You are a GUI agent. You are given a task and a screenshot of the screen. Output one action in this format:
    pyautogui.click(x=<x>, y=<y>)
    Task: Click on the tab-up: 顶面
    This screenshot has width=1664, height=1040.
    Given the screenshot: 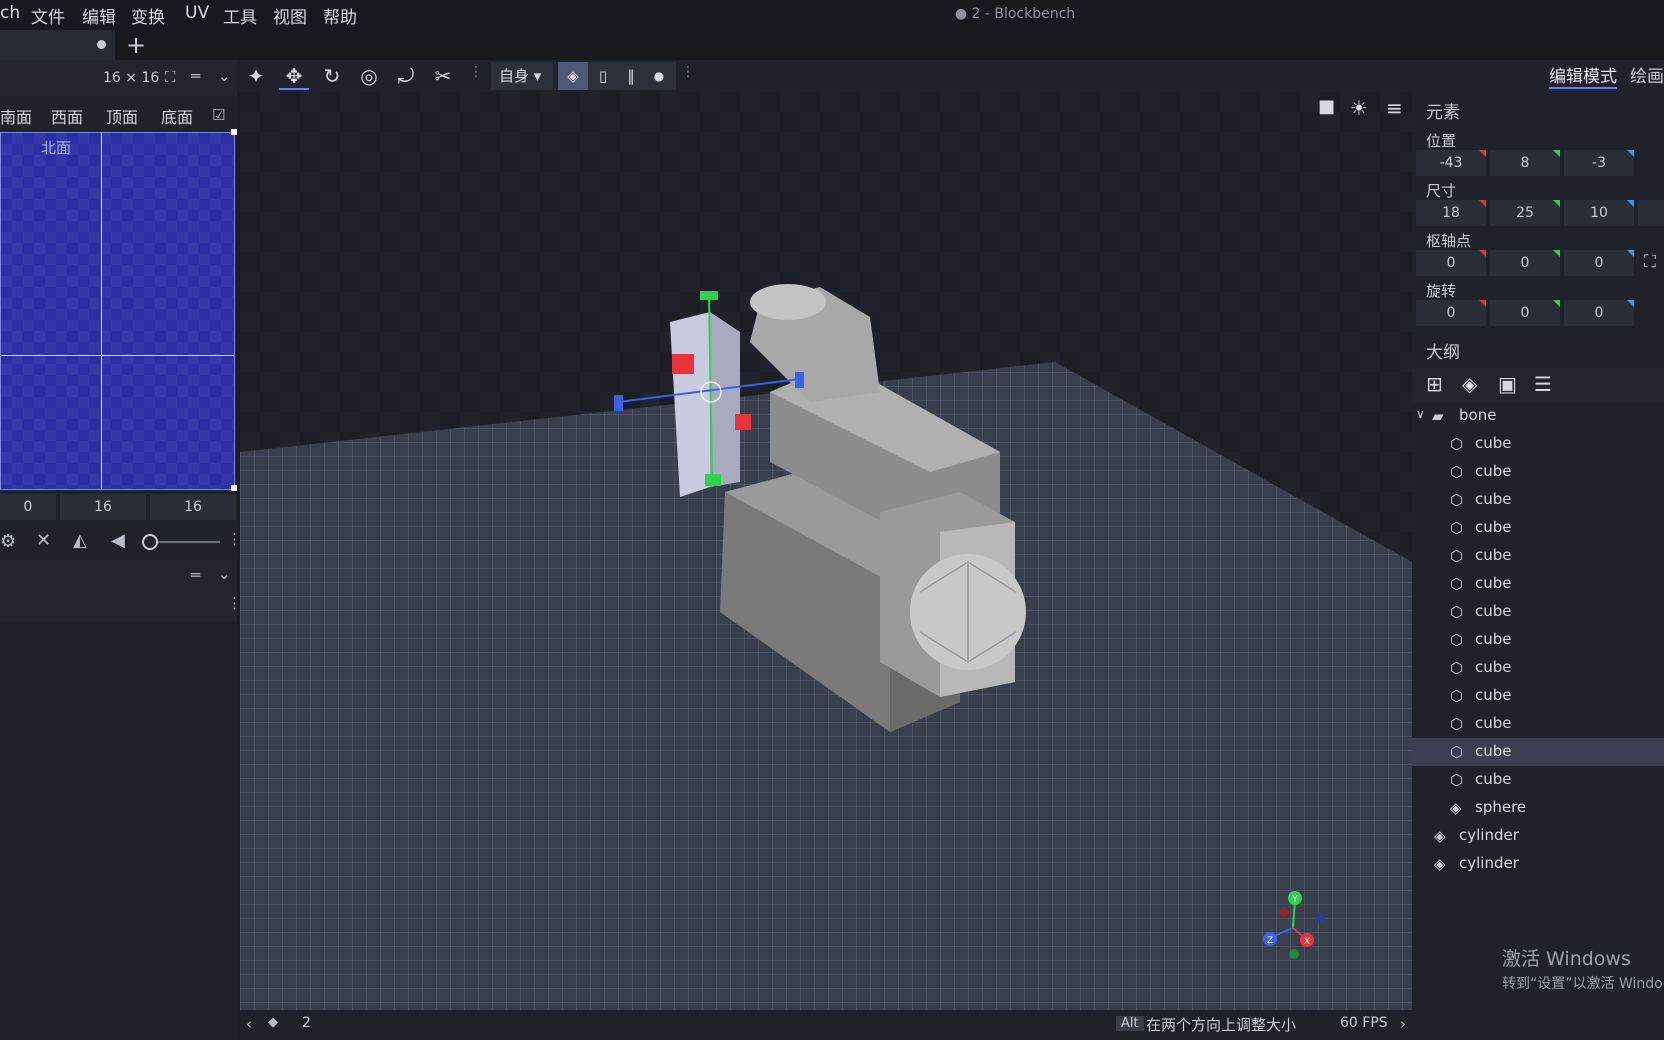 What is the action you would take?
    pyautogui.click(x=122, y=116)
    